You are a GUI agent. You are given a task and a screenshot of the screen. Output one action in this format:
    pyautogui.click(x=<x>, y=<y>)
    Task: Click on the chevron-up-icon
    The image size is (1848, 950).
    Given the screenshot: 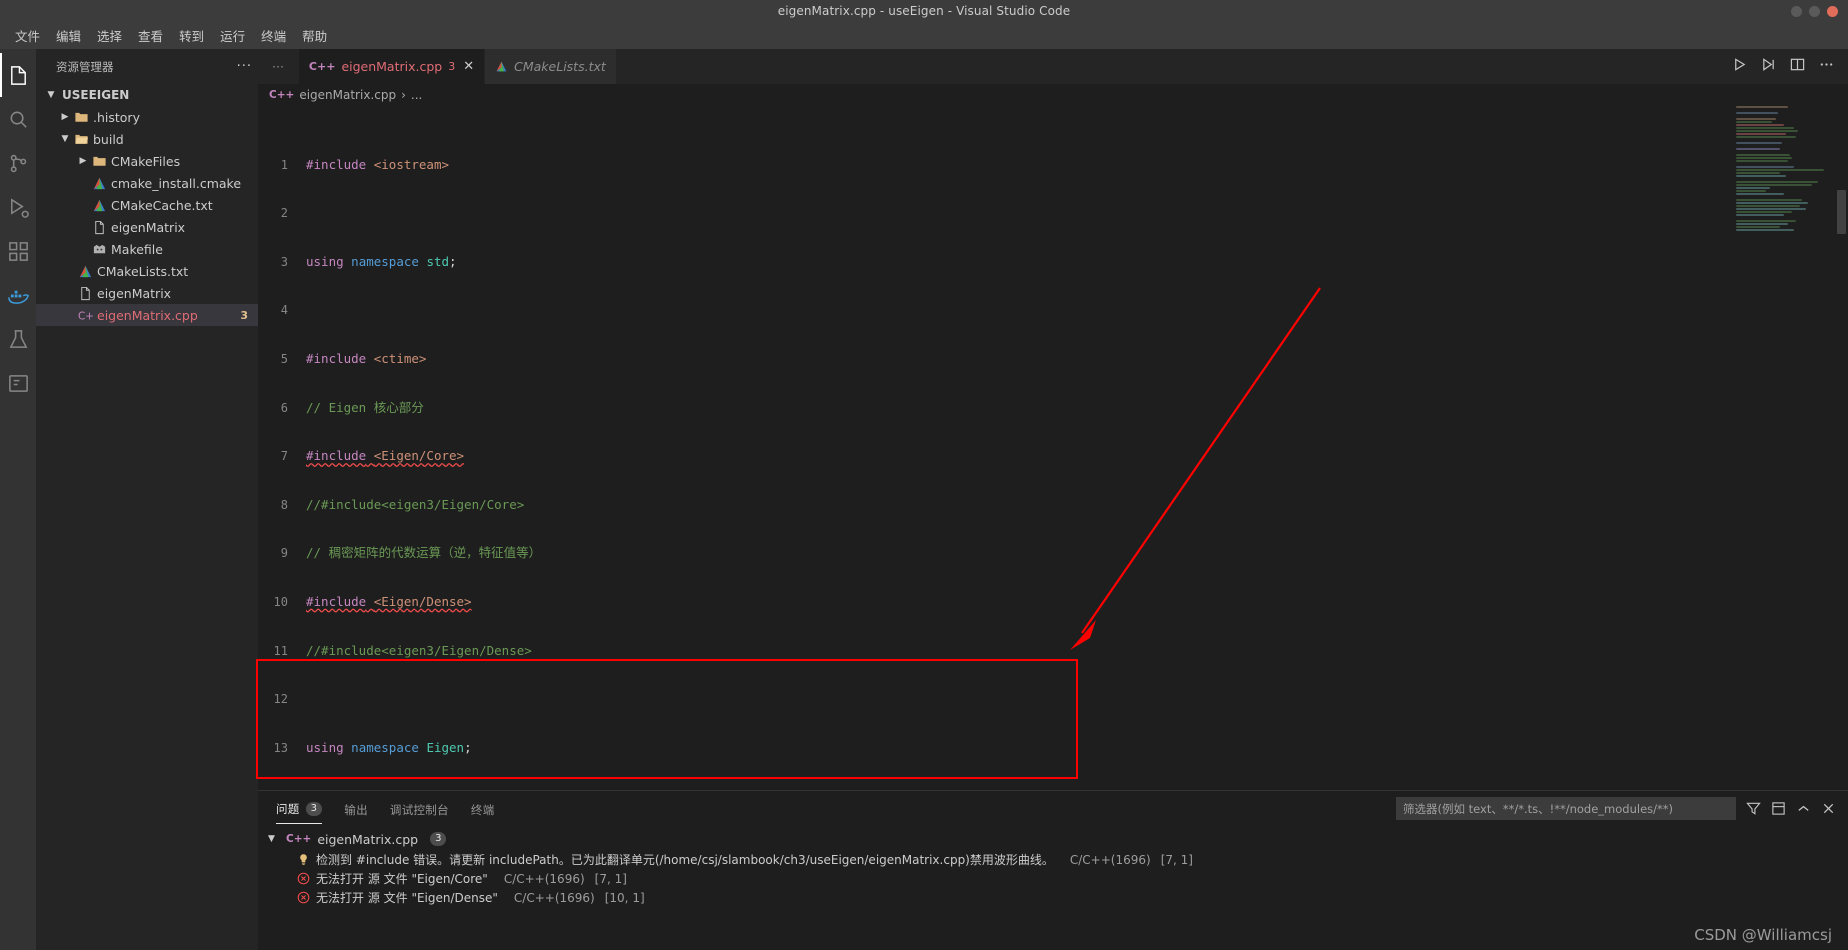 What is the action you would take?
    pyautogui.click(x=1803, y=808)
    